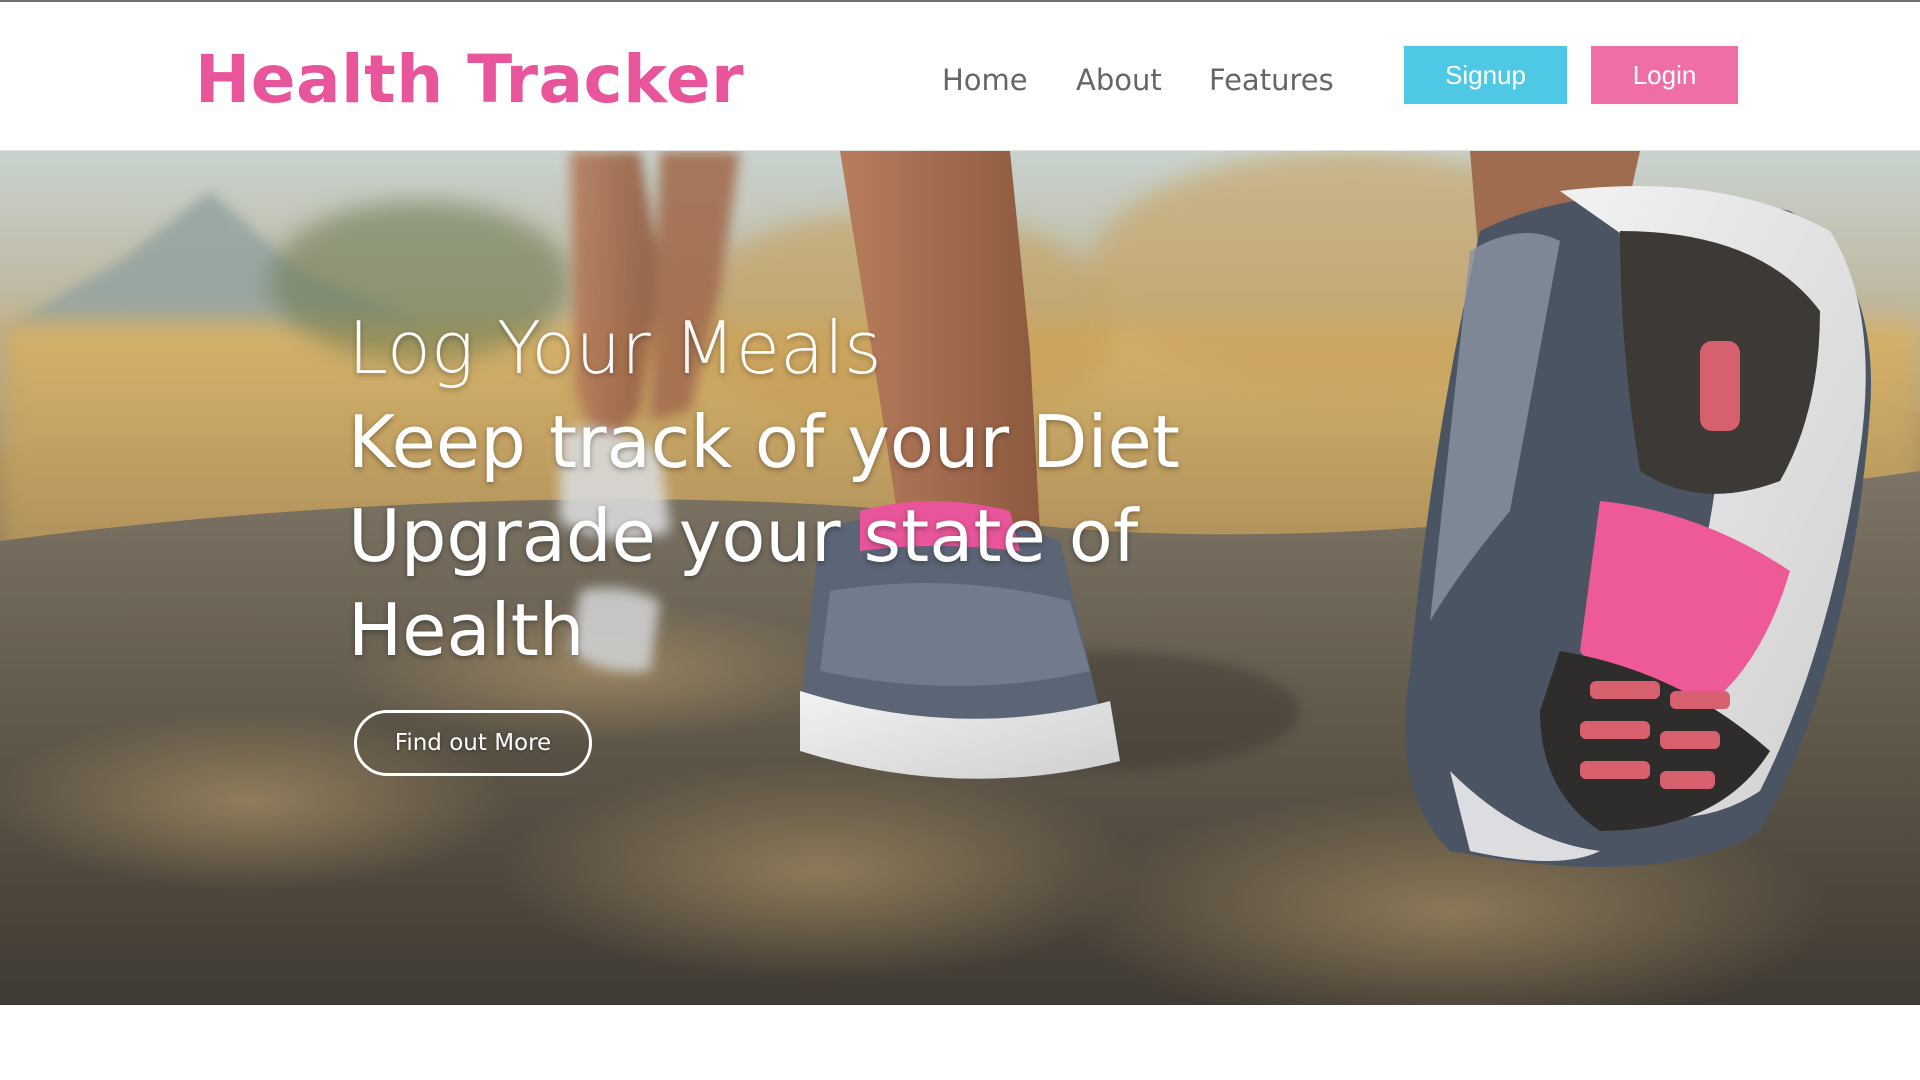 The image size is (1920, 1080). Describe the element at coordinates (473, 743) in the screenshot. I see `find-out-more-button: Find out More` at that location.